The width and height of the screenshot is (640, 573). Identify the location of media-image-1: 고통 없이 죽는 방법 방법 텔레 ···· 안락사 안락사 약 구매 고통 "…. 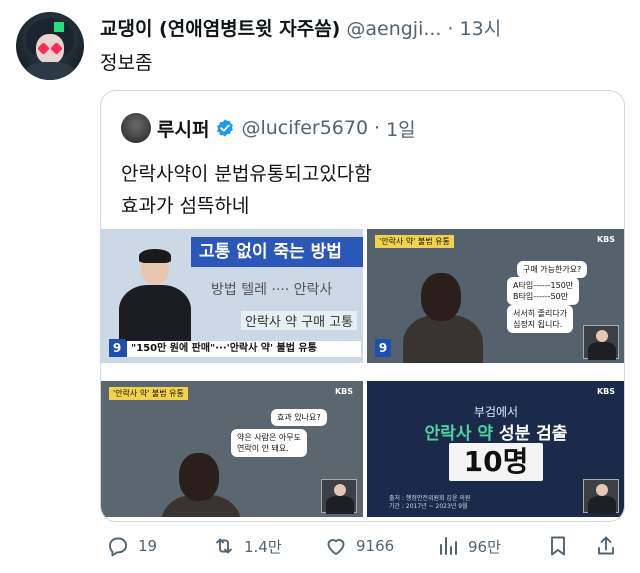
(232, 296).